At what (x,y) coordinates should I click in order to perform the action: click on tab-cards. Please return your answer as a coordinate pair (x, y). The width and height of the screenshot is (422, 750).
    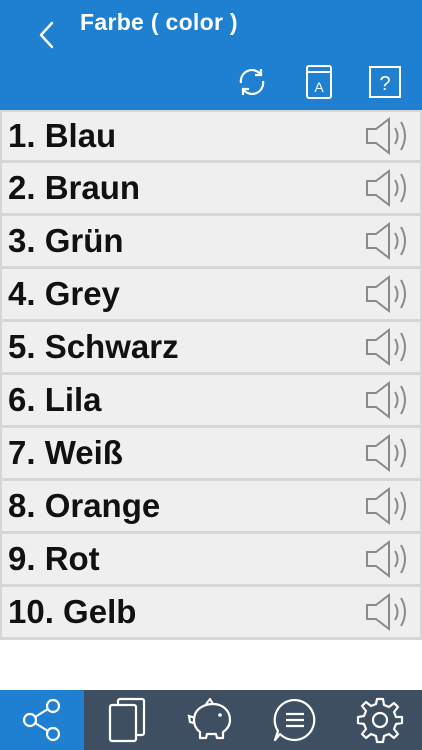
    Looking at the image, I should click on (126, 720).